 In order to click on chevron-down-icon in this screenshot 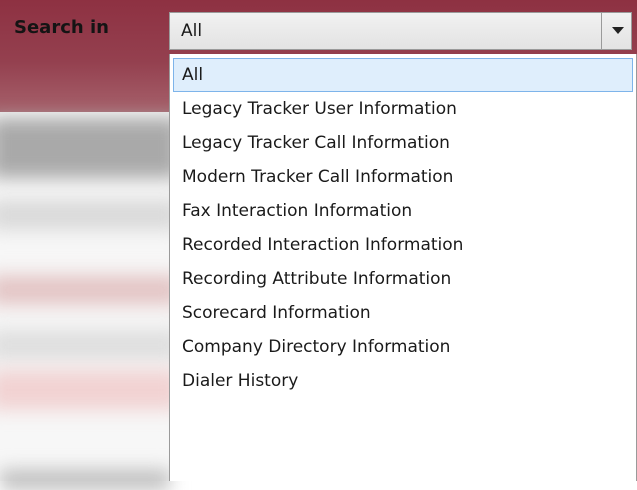, I will do `click(618, 31)`.